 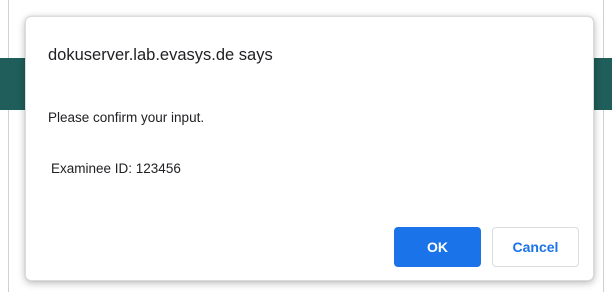 I want to click on ok-button: OK, so click(x=437, y=247).